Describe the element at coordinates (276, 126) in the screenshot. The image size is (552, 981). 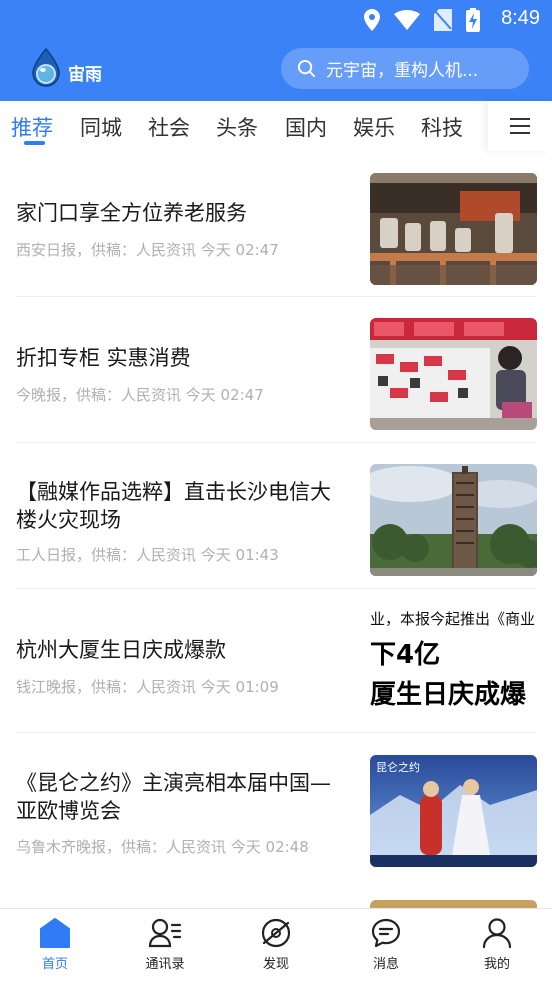
I see `category-tabs: 推荐 同城 社会 头条 国内 娱乐 科技` at that location.